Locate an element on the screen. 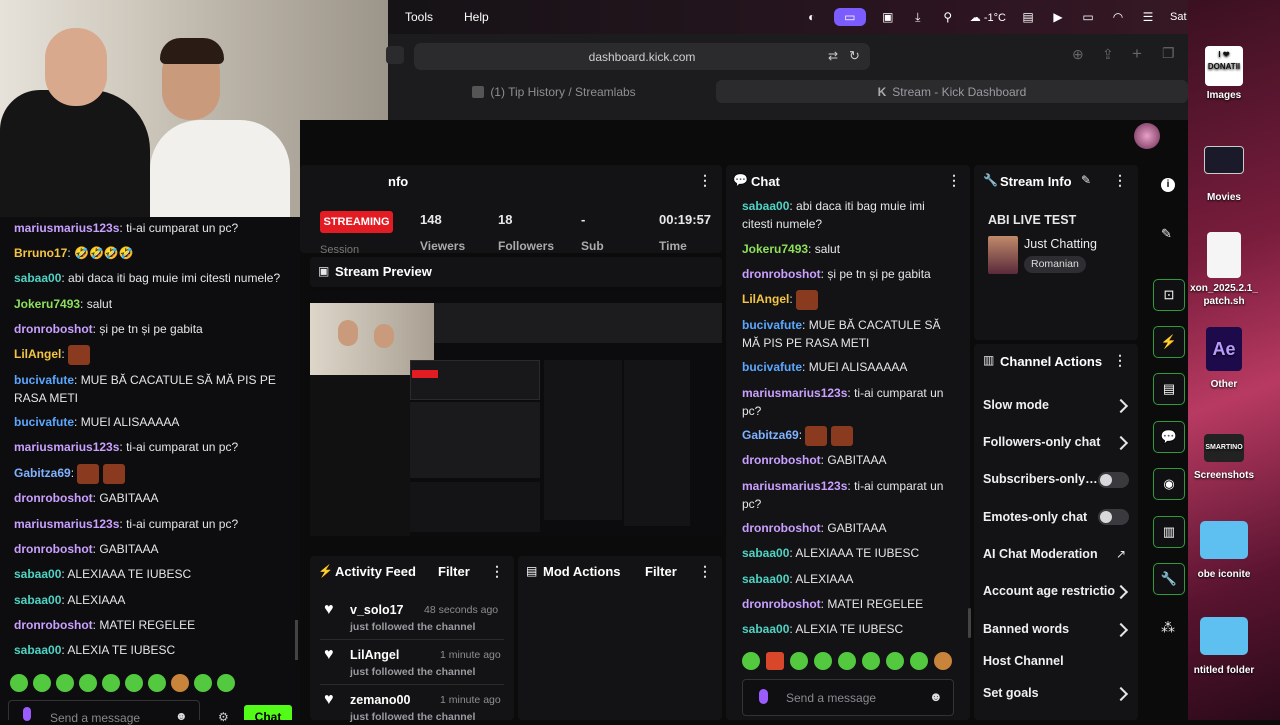 Image resolution: width=1280 pixels, height=725 pixels. chat-username: Gabitza69 is located at coordinates (42, 473).